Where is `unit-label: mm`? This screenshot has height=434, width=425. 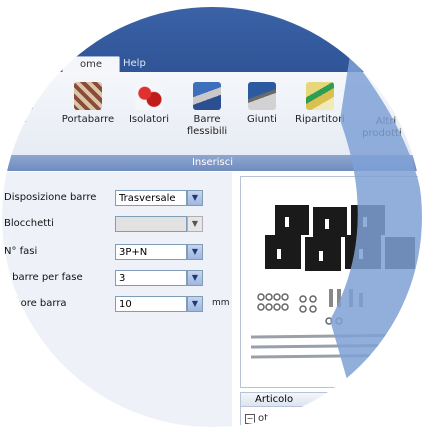
unit-label: mm is located at coordinates (221, 303).